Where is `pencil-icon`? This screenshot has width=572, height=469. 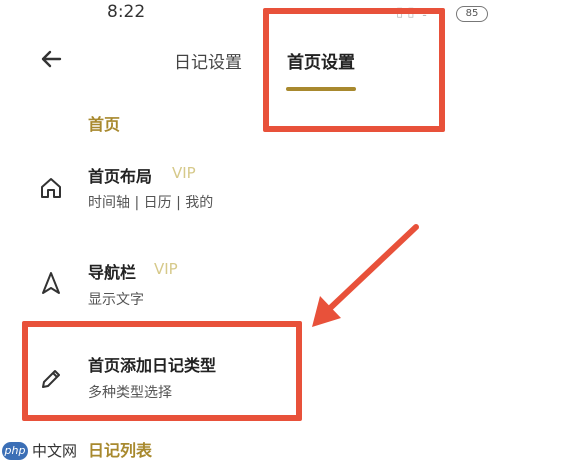
pencil-icon is located at coordinates (51, 379).